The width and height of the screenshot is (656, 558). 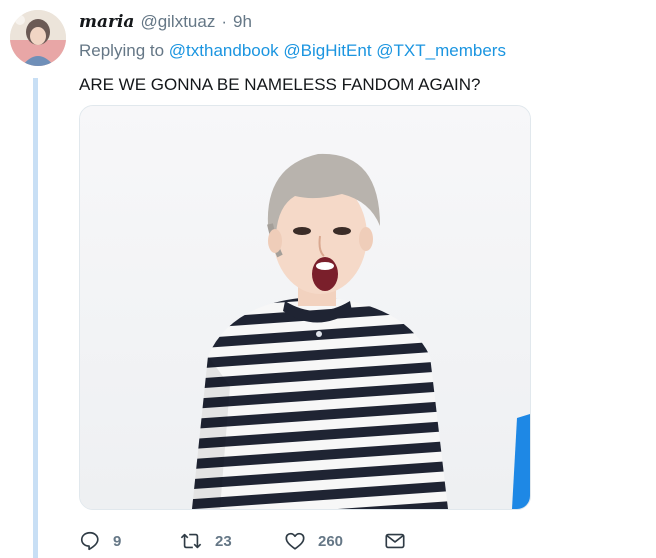 I want to click on tweet-text: ARE WE GONNA BE NAMELESS FANDOM AGAIN?, so click(x=280, y=84).